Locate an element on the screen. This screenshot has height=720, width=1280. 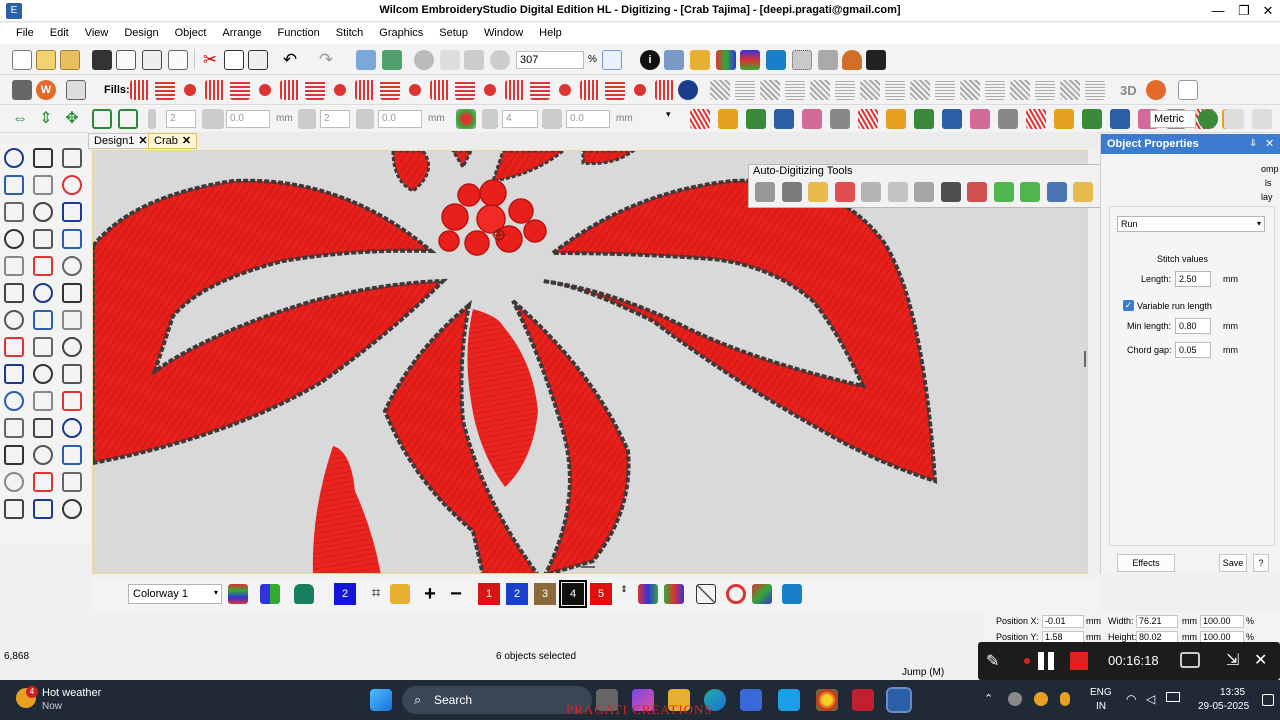
menu-stitch: Stitch is located at coordinates (350, 33).